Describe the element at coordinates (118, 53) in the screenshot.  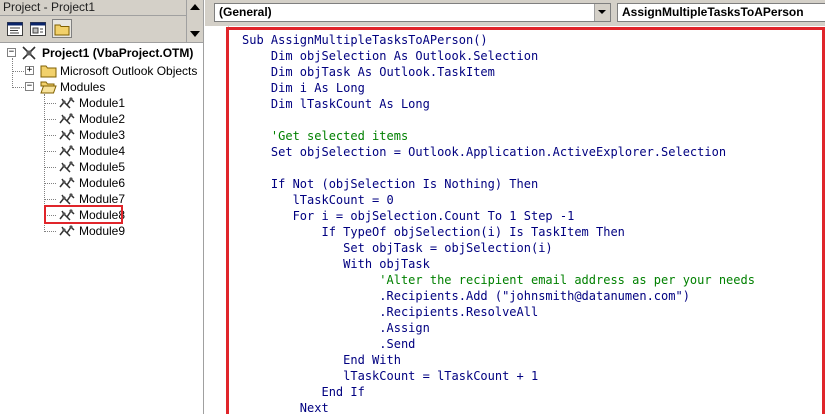
I see `tree-label-project: Project1 (VbaProject.OTM)` at that location.